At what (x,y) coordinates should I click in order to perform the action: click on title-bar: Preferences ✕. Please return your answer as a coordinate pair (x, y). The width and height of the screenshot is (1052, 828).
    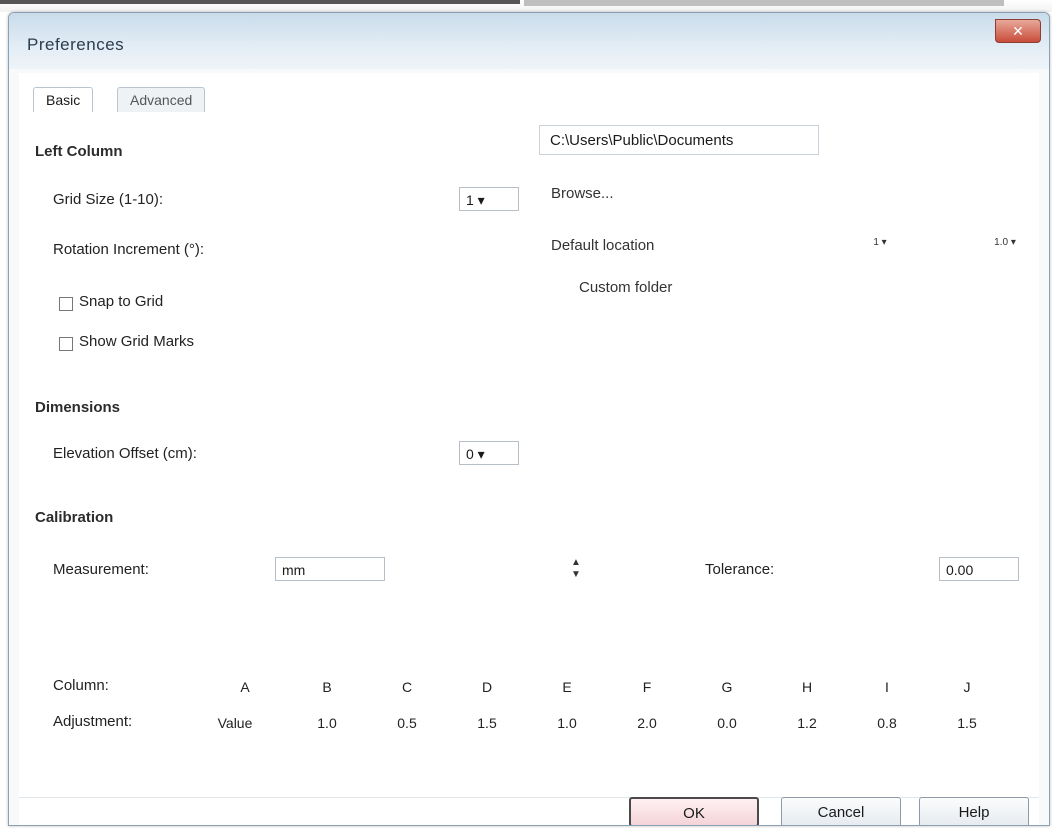
    Looking at the image, I should click on (529, 41).